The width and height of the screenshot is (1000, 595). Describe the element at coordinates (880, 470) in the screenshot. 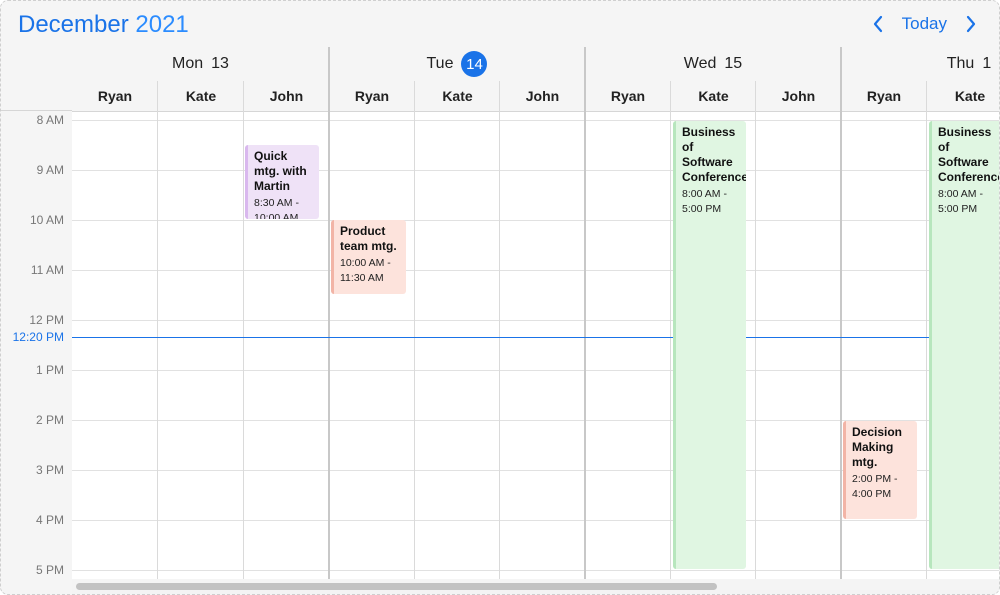

I see `event-decision-making-mtg: Decision Making mtg. 2:00 PM - 4:00 PM` at that location.